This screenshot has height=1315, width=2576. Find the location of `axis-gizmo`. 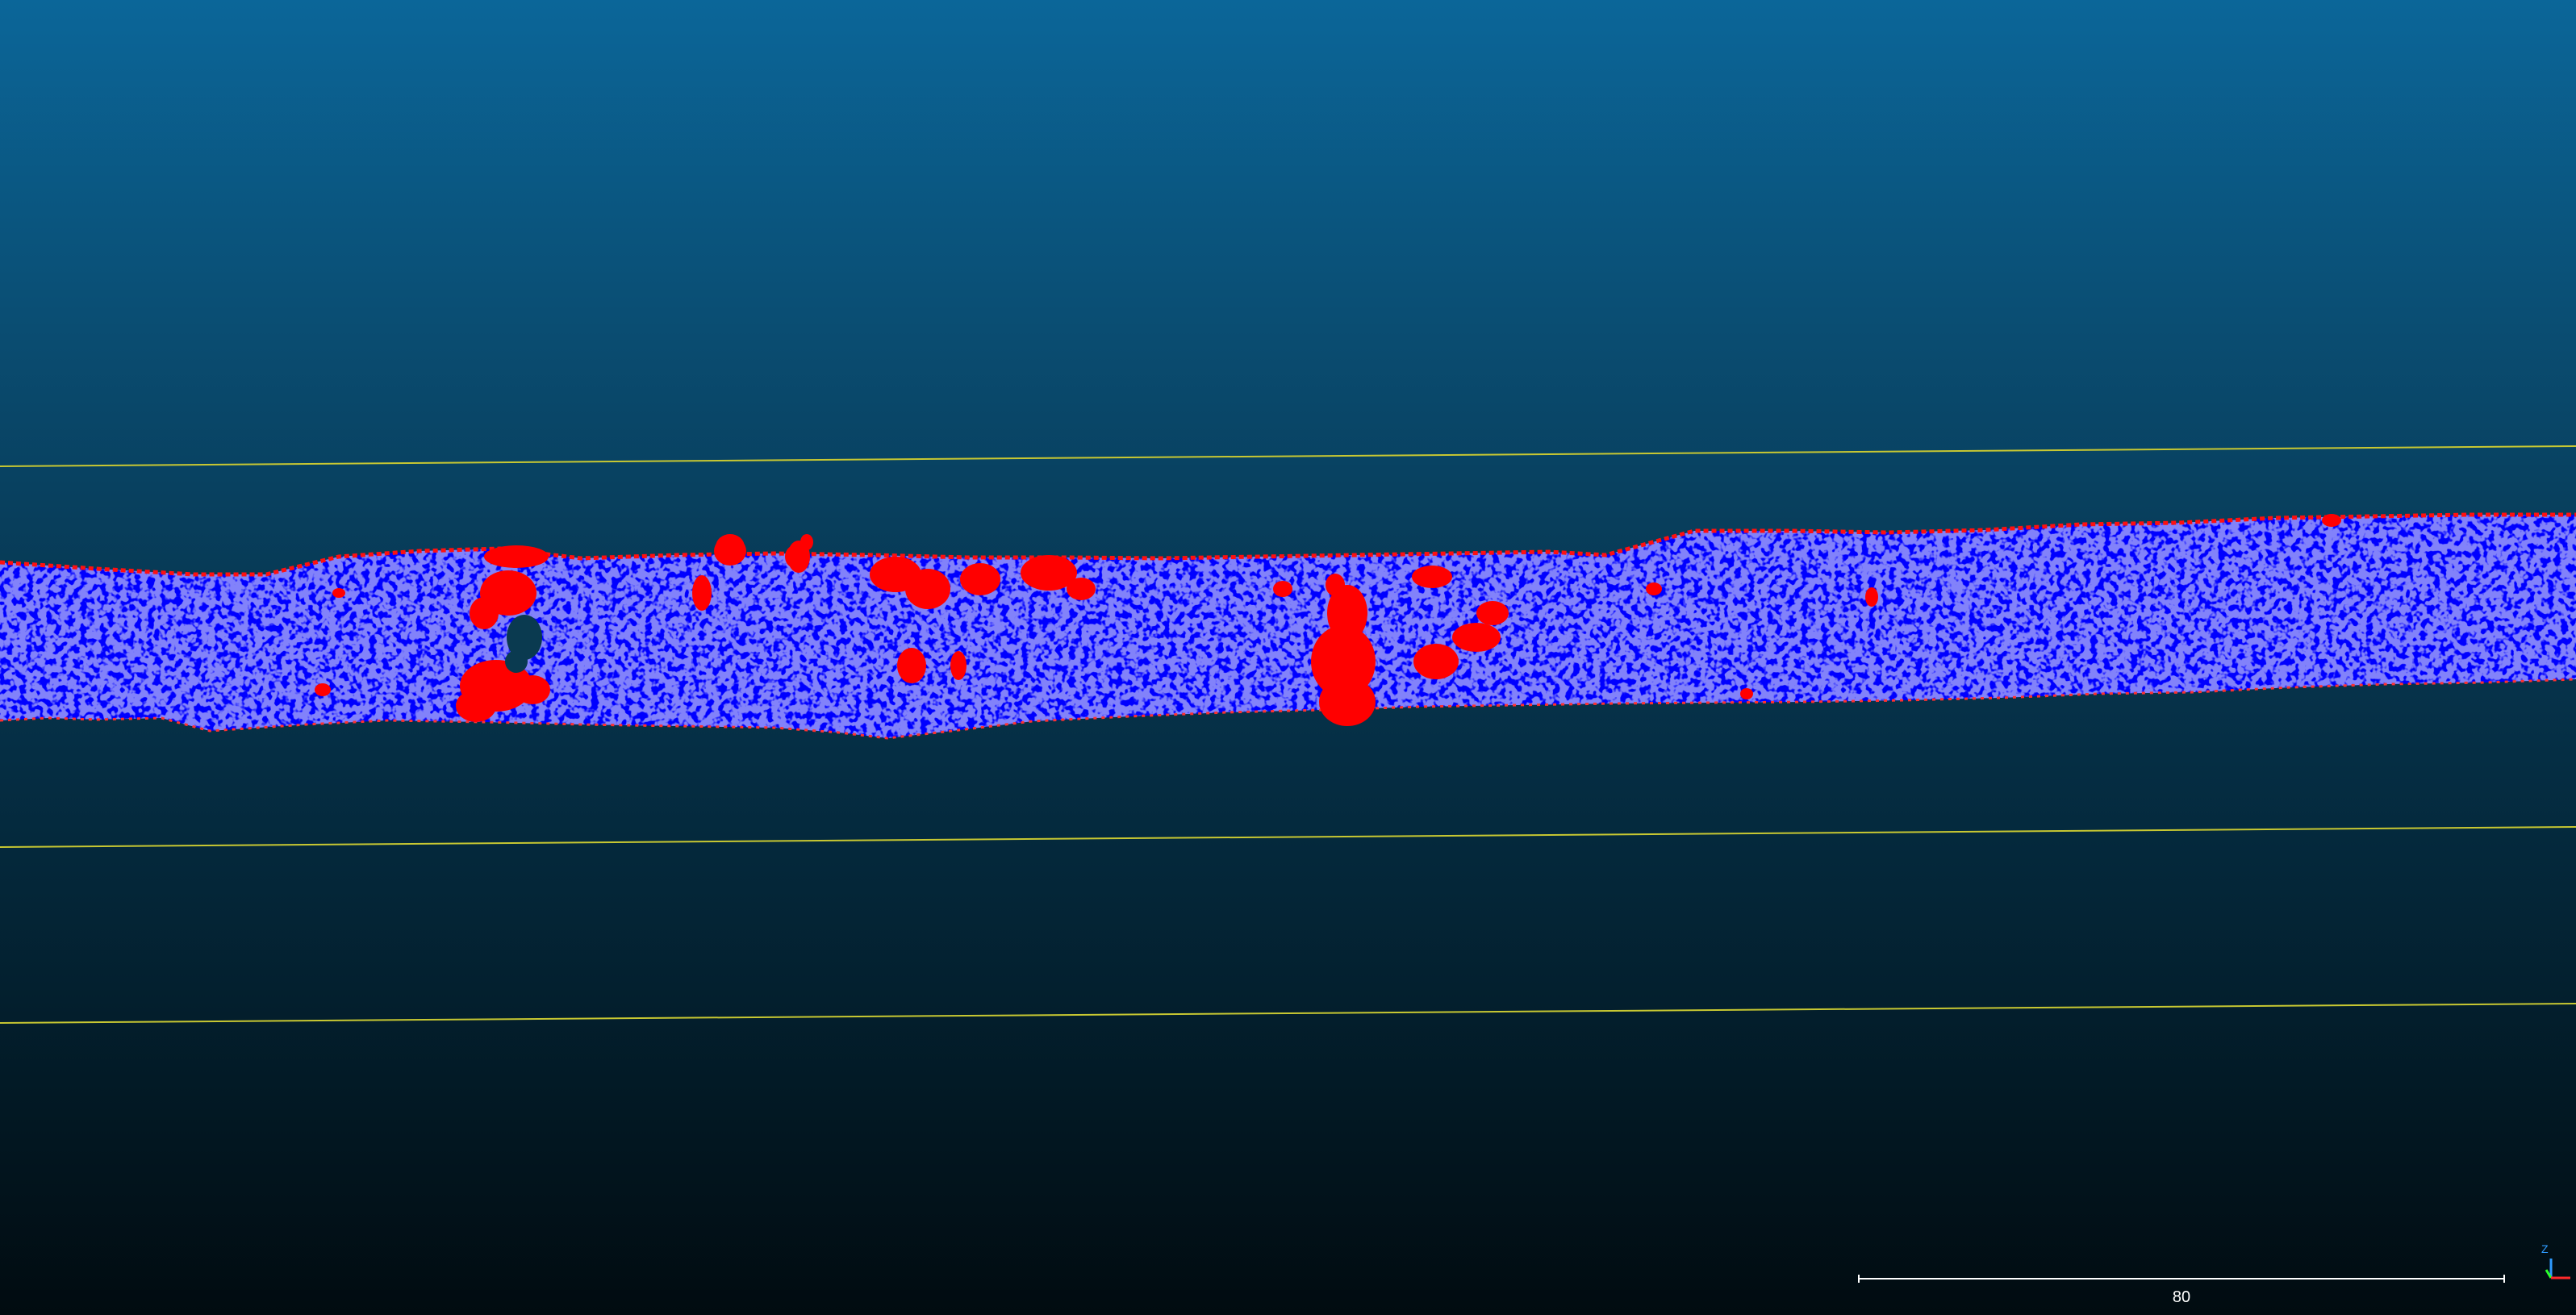

axis-gizmo is located at coordinates (2557, 1269).